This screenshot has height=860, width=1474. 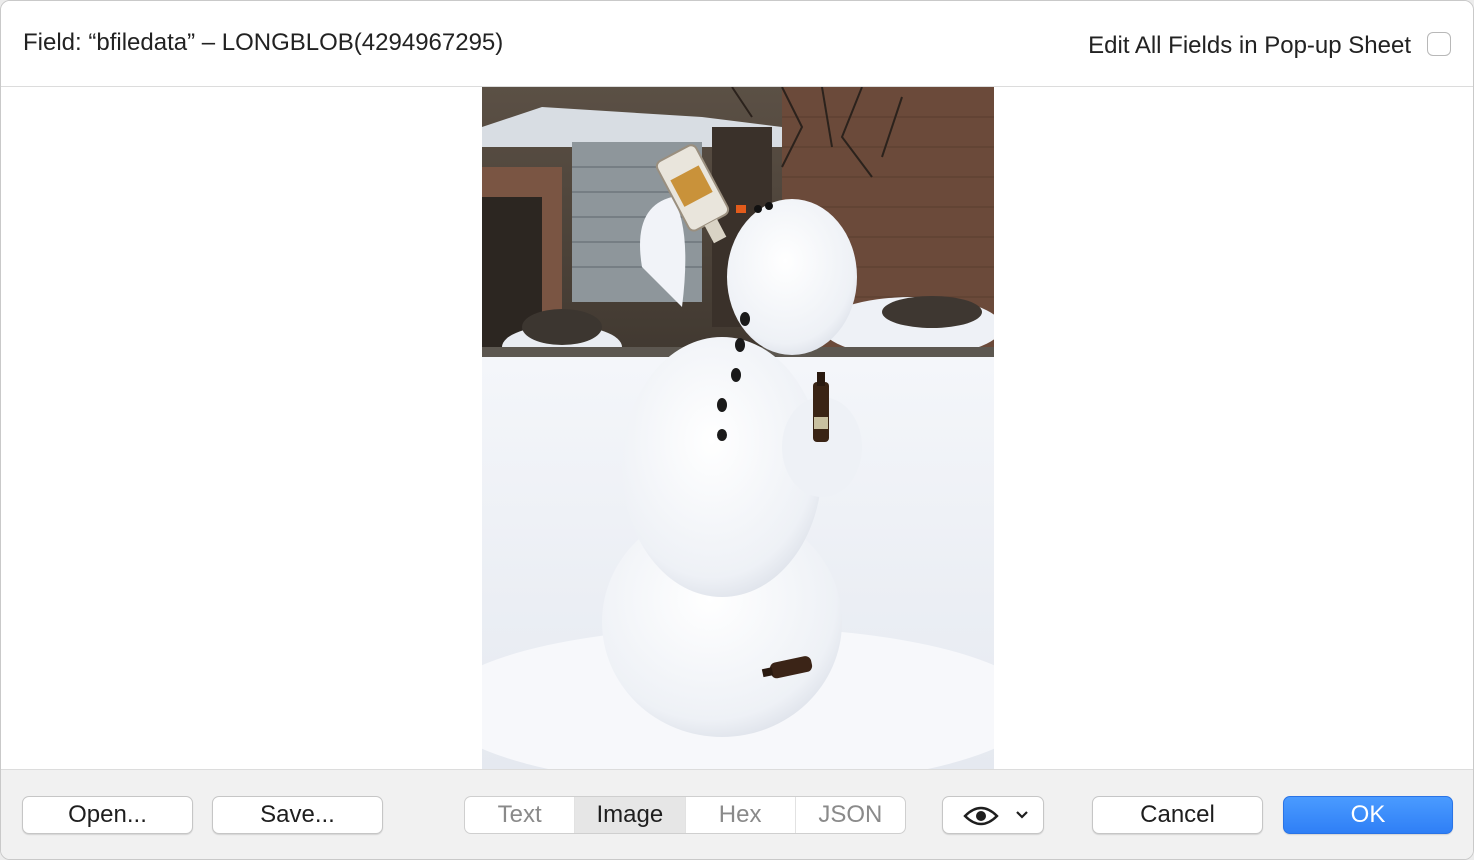 What do you see at coordinates (1177, 815) in the screenshot?
I see `cancel-button: Cancel` at bounding box center [1177, 815].